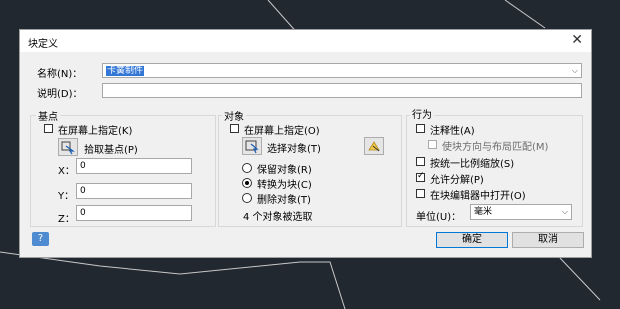  What do you see at coordinates (95, 131) in the screenshot?
I see `base-specify-label: 在屏幕上指定(K)` at bounding box center [95, 131].